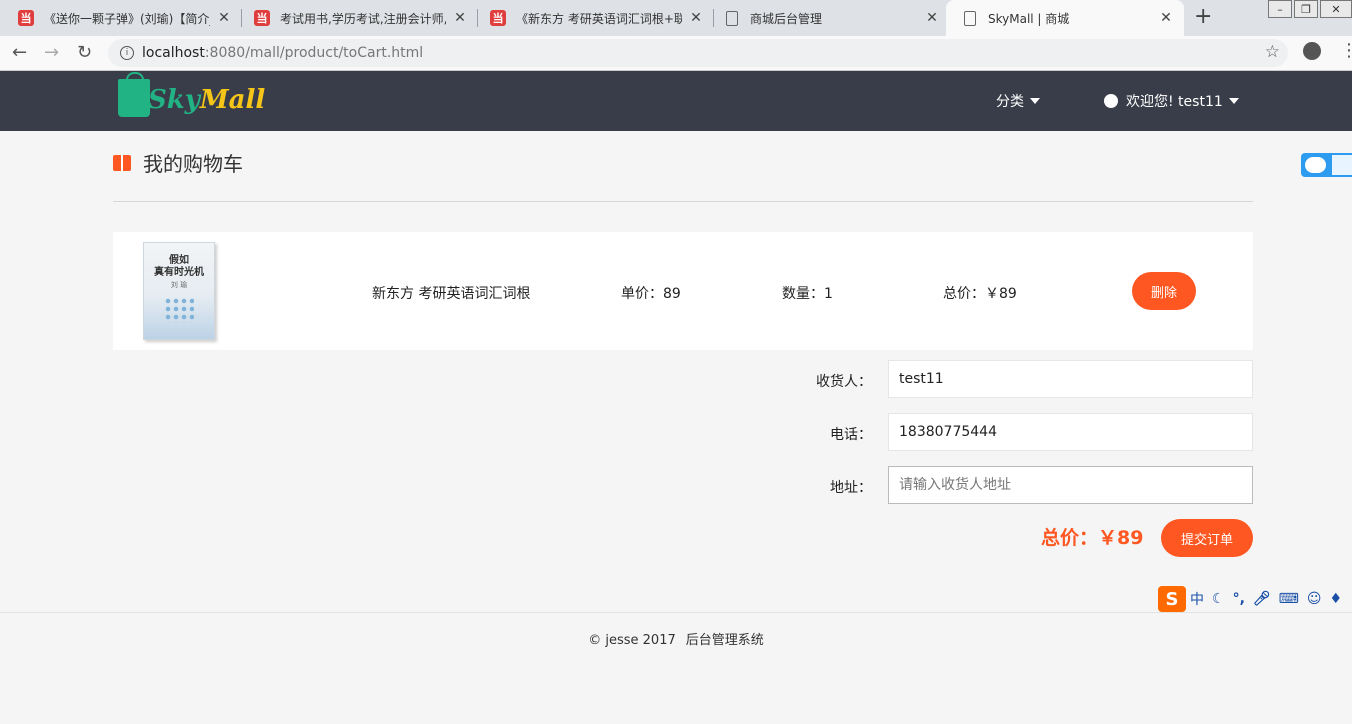  I want to click on forward-icon: →, so click(51, 52).